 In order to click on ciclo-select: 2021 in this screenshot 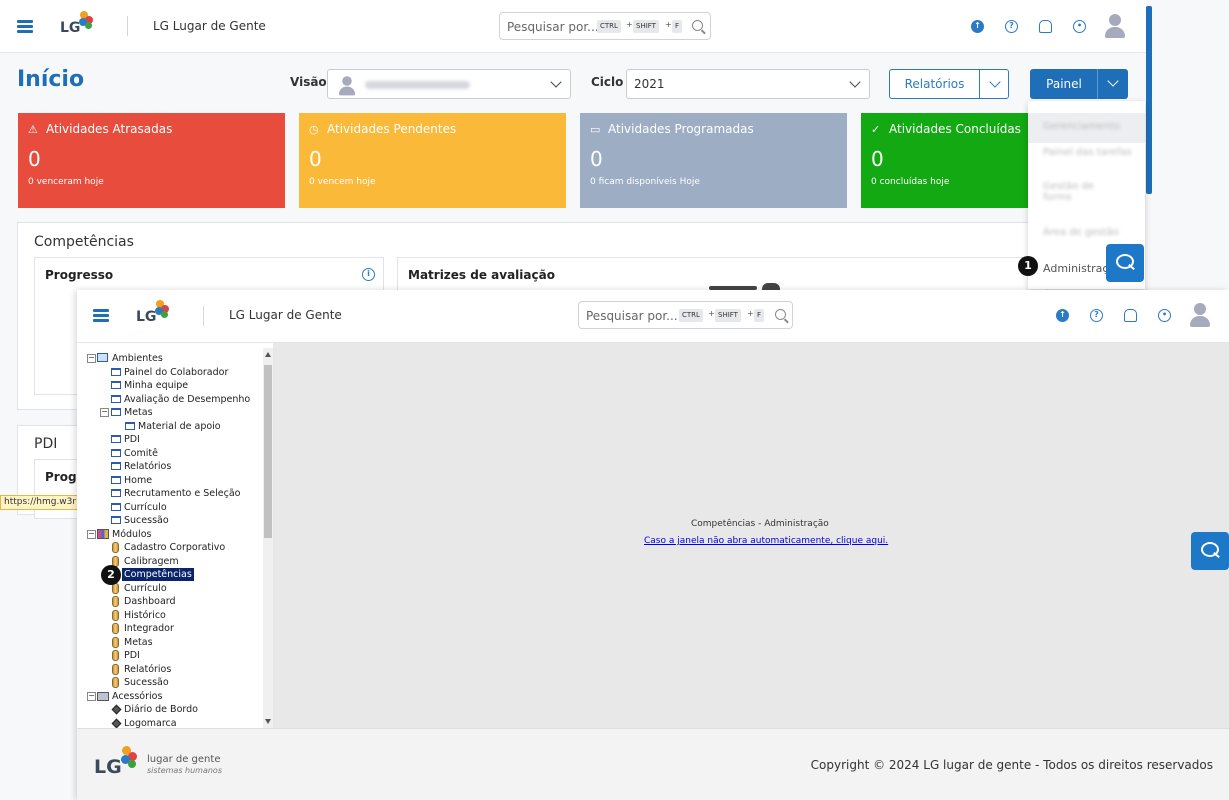, I will do `click(748, 84)`.